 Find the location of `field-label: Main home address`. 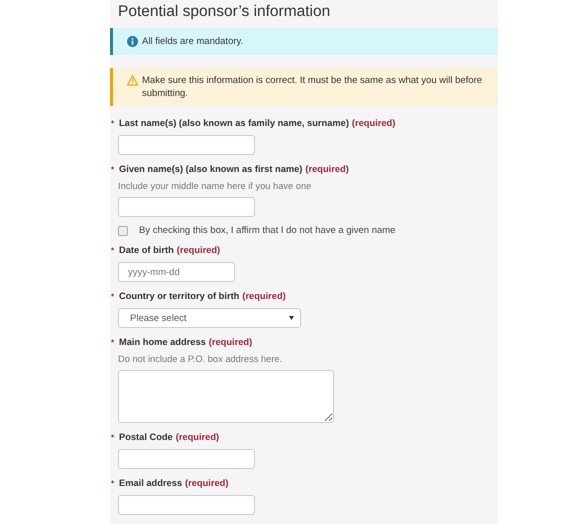

field-label: Main home address is located at coordinates (162, 342).